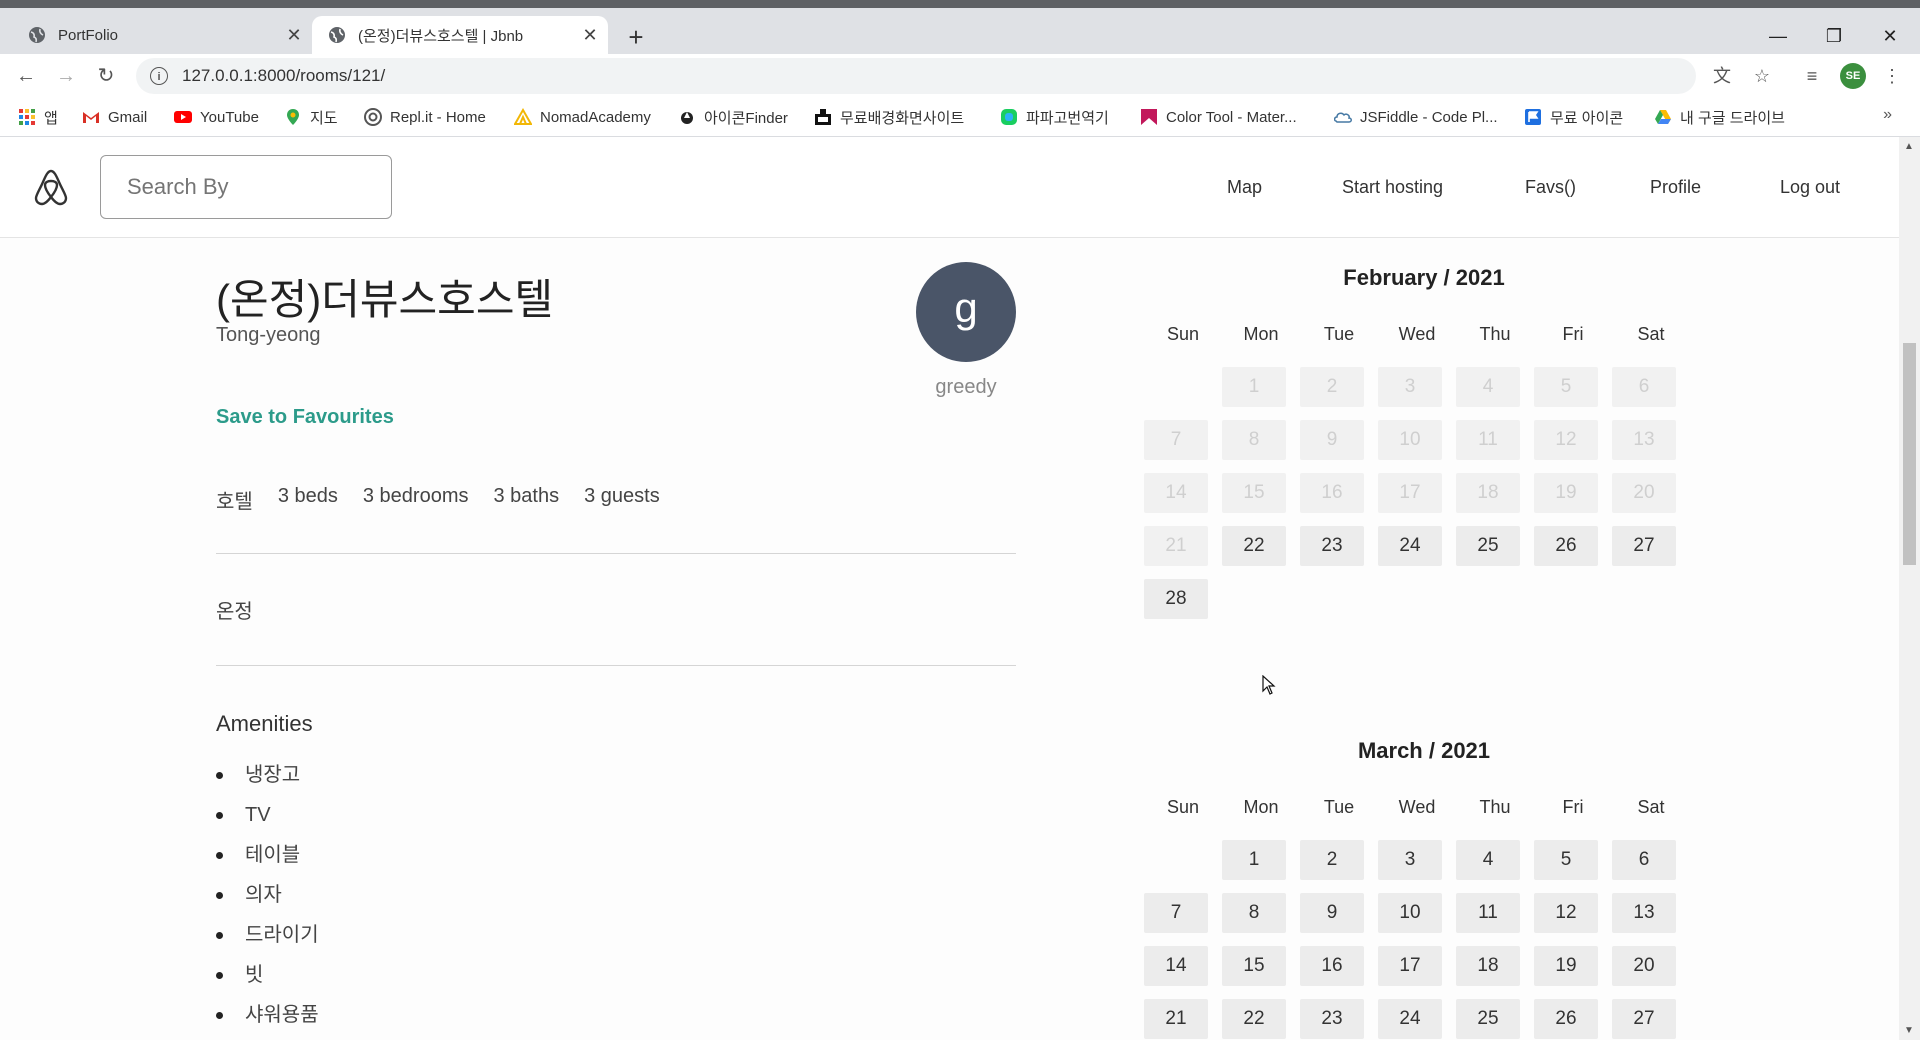  I want to click on calendar-day-past: 3, so click(1410, 387).